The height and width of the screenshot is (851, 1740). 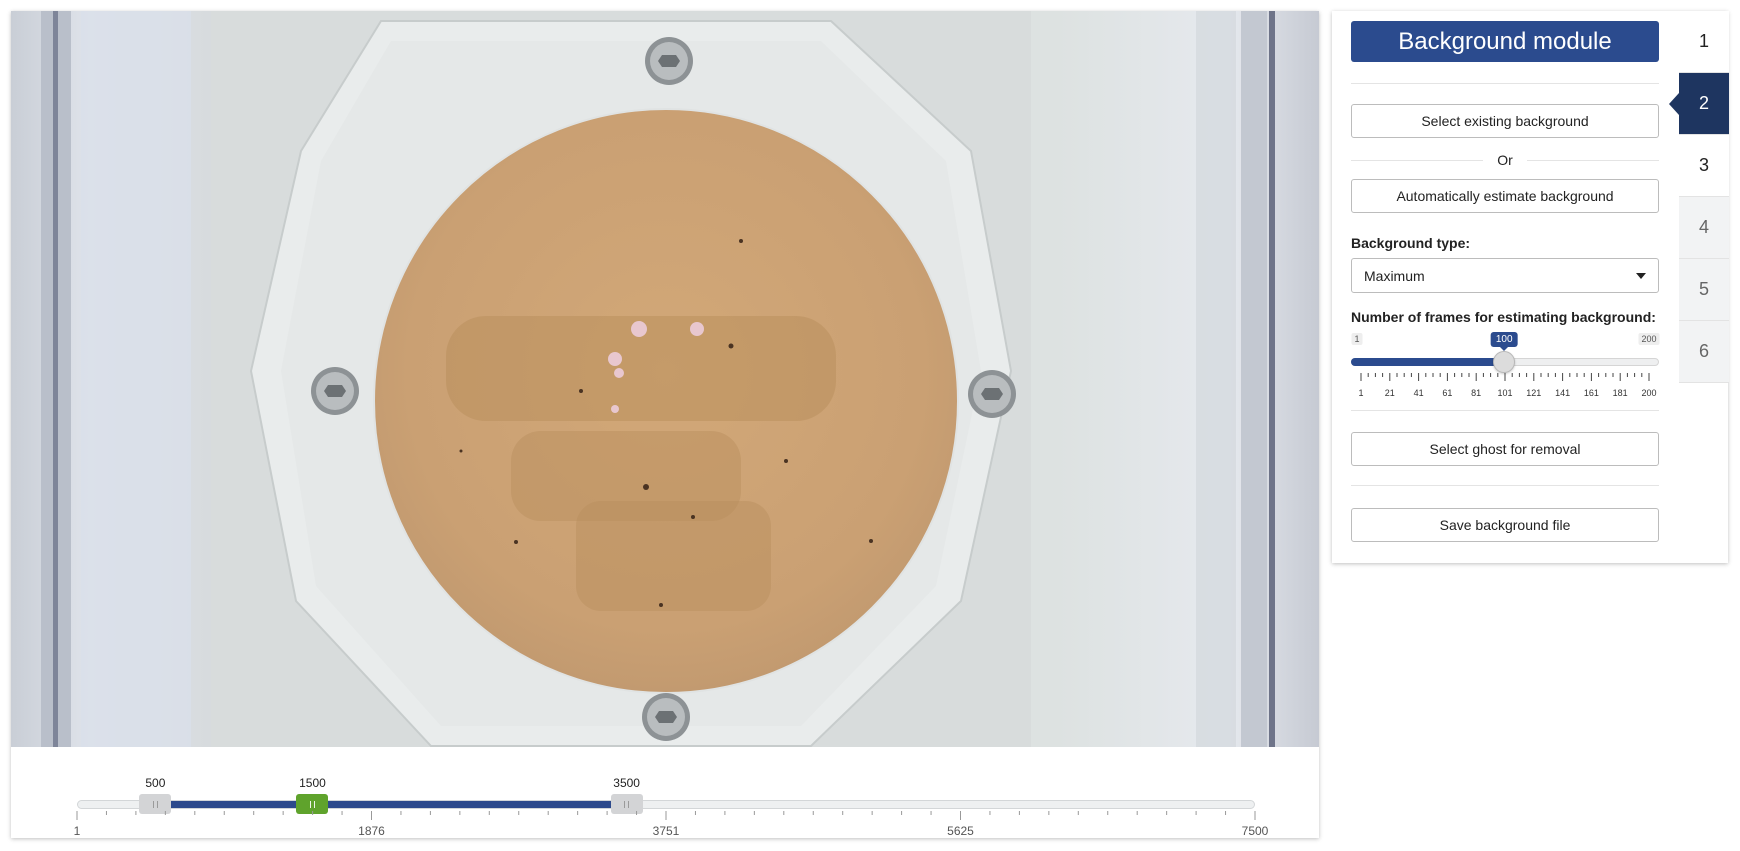 I want to click on module-title: Background module, so click(x=1505, y=41).